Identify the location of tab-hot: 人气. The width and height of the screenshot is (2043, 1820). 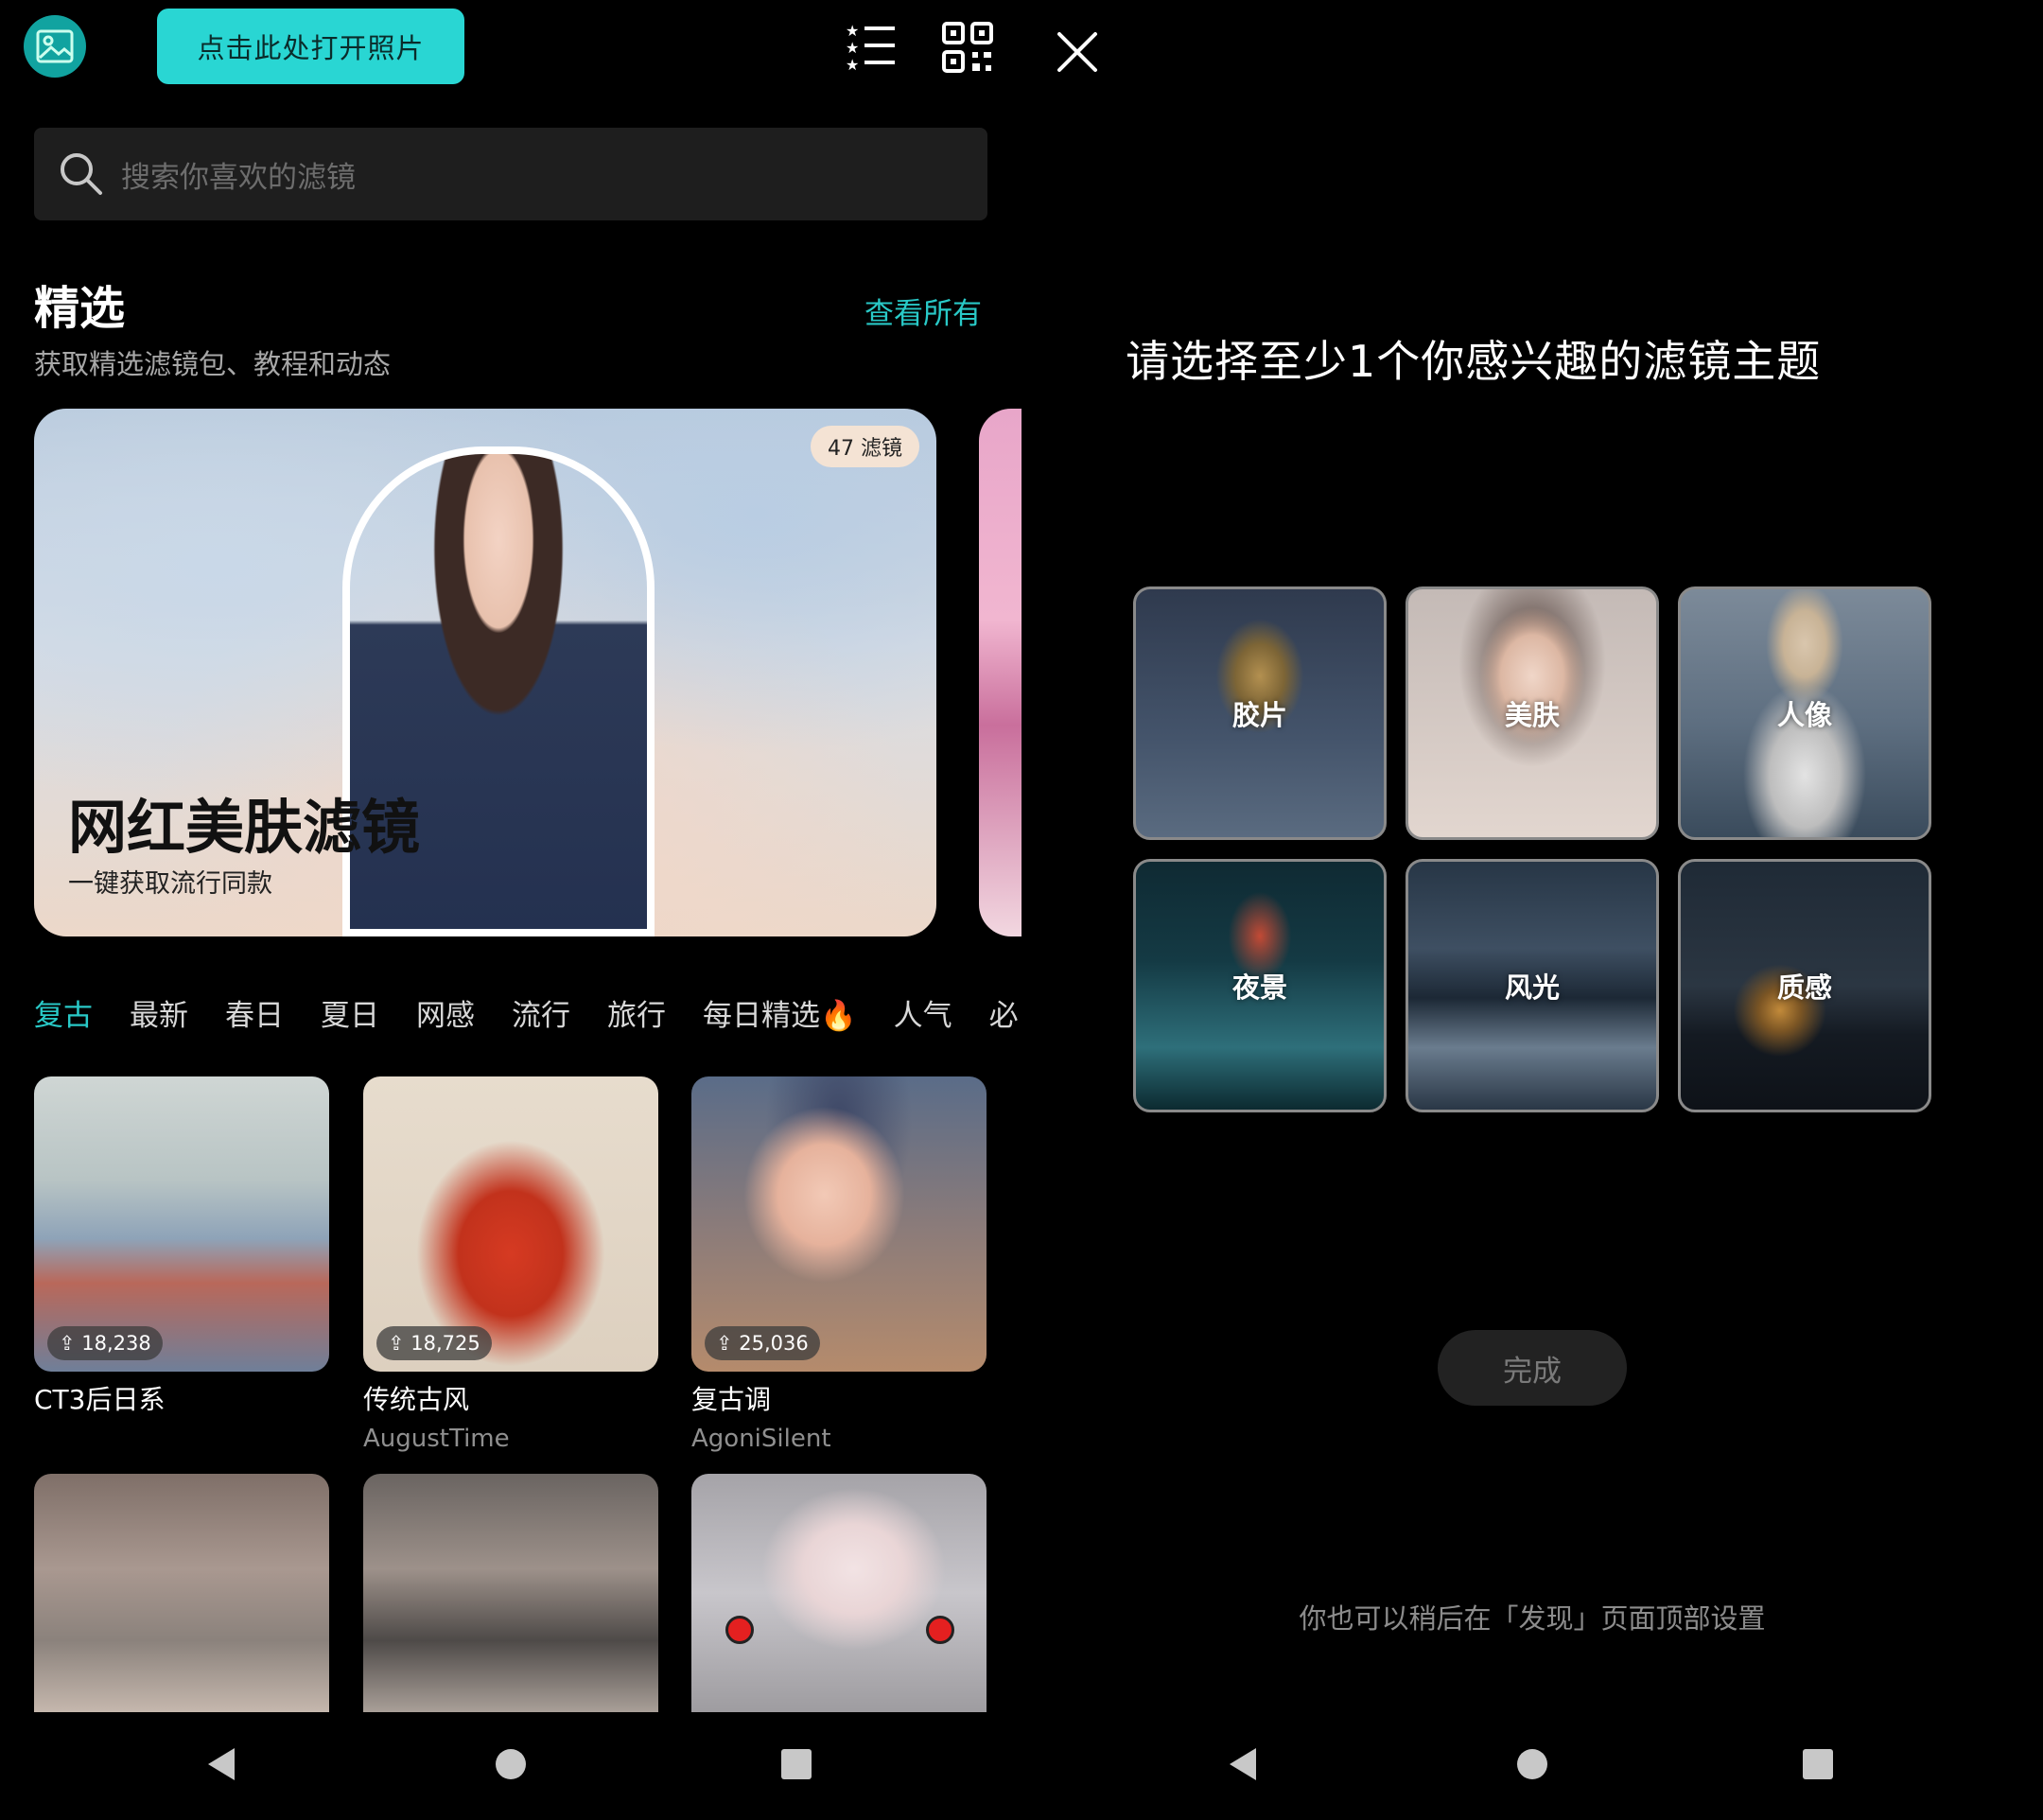
(923, 1012).